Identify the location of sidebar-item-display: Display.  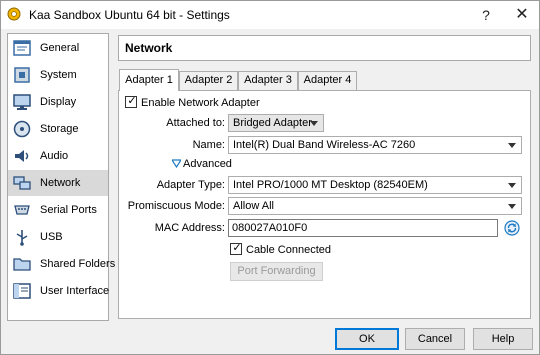
(58, 102).